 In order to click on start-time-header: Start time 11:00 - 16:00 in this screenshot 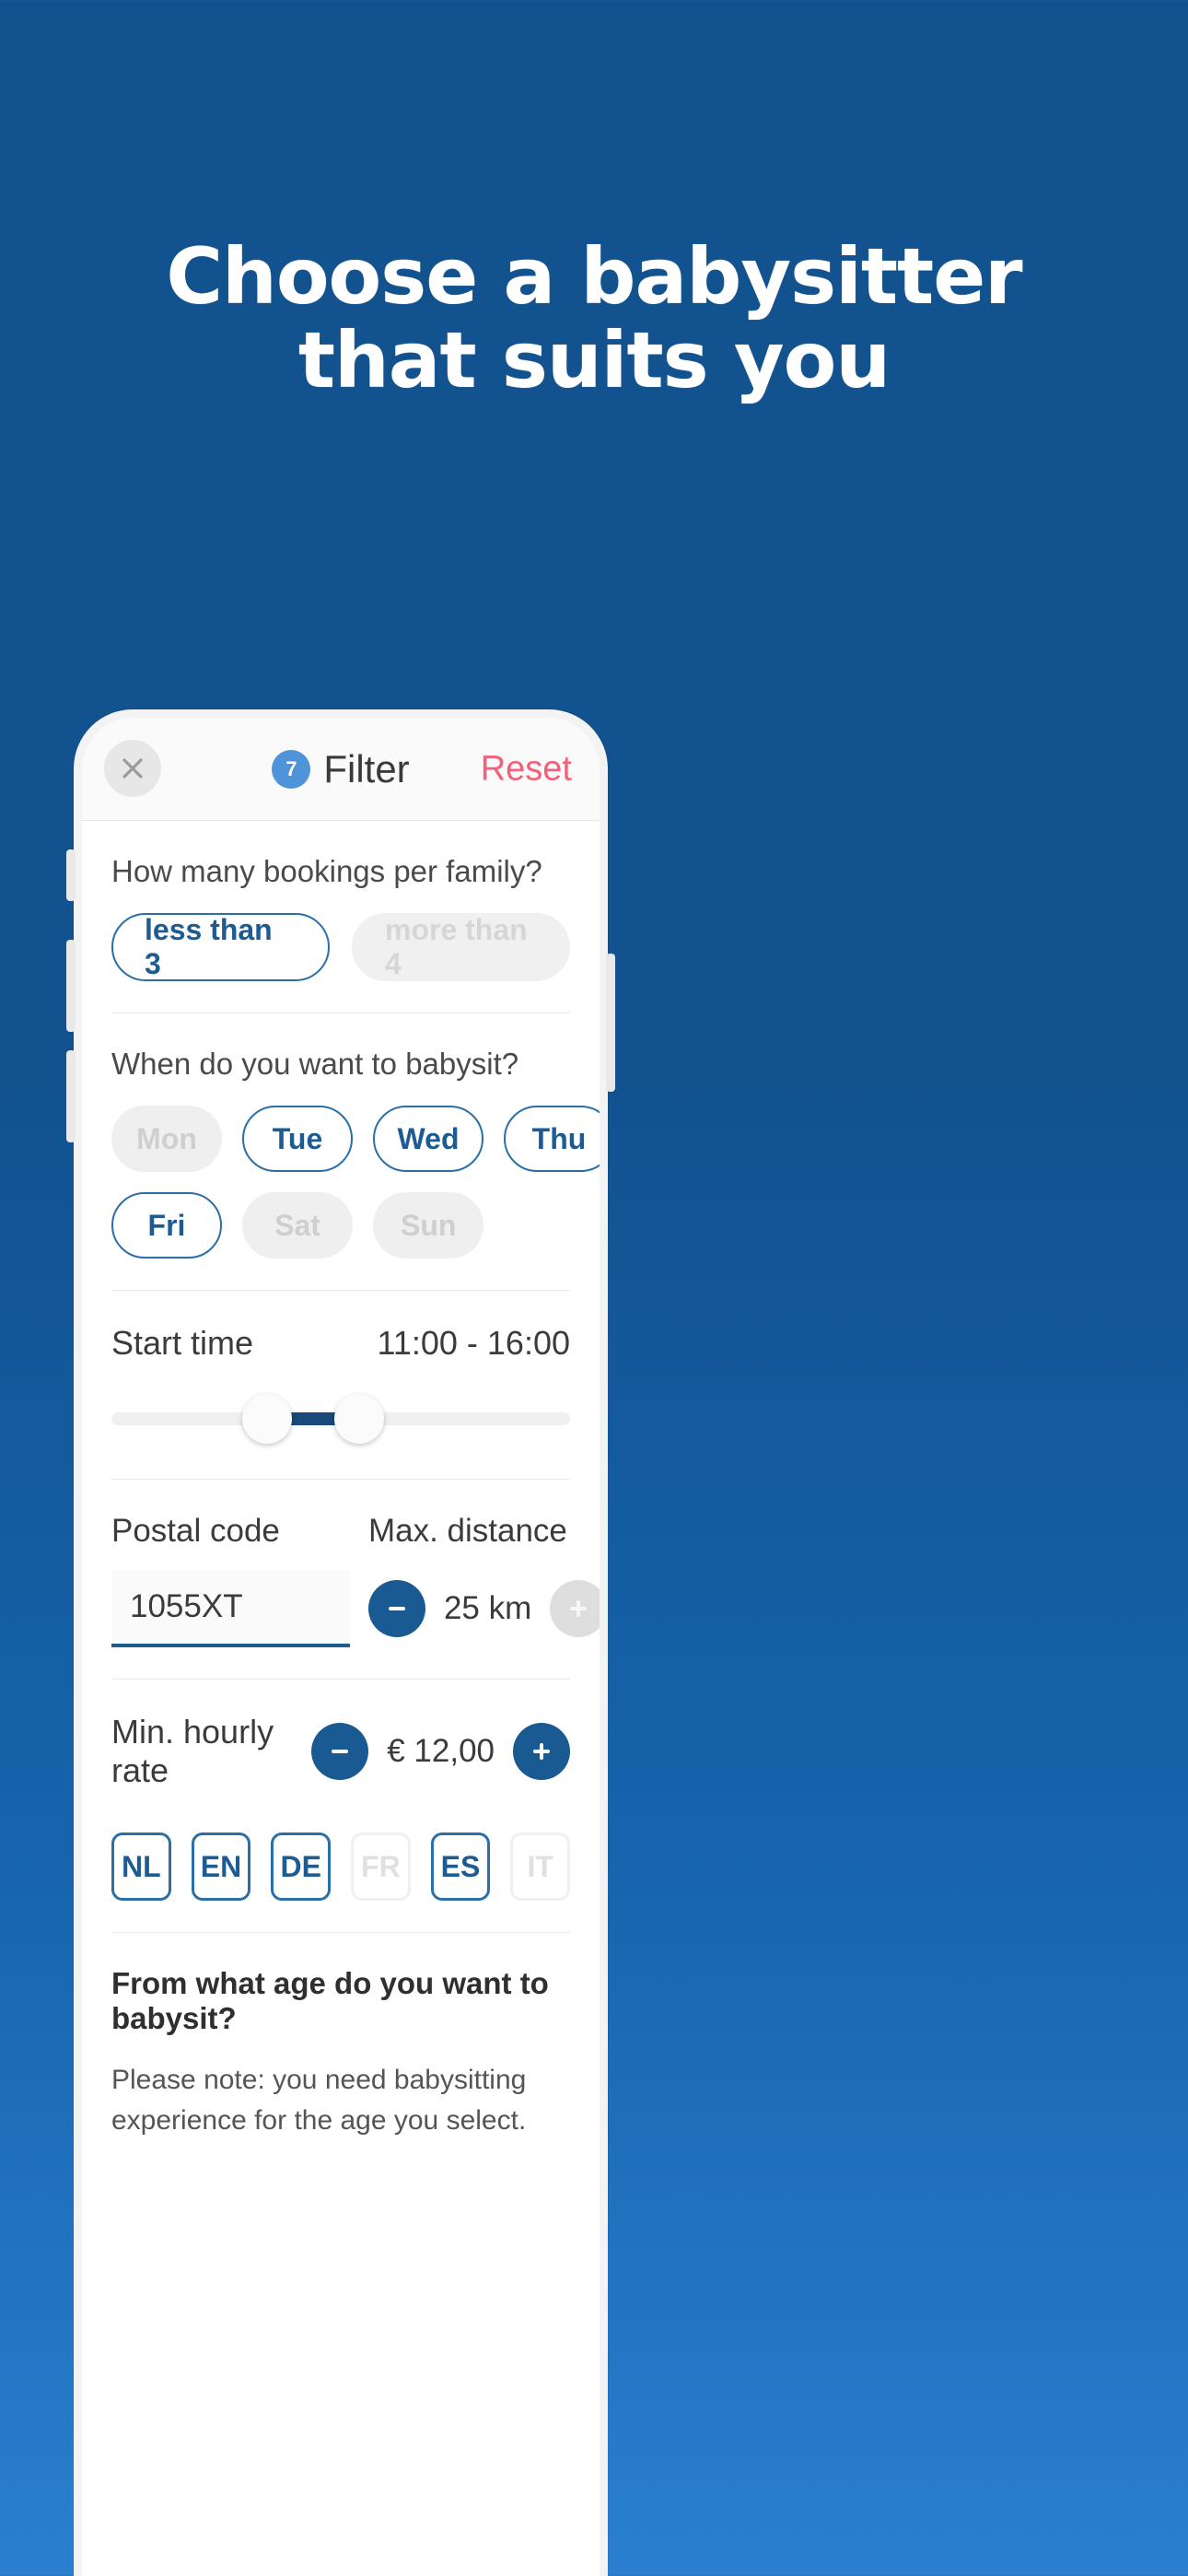, I will do `click(340, 1343)`.